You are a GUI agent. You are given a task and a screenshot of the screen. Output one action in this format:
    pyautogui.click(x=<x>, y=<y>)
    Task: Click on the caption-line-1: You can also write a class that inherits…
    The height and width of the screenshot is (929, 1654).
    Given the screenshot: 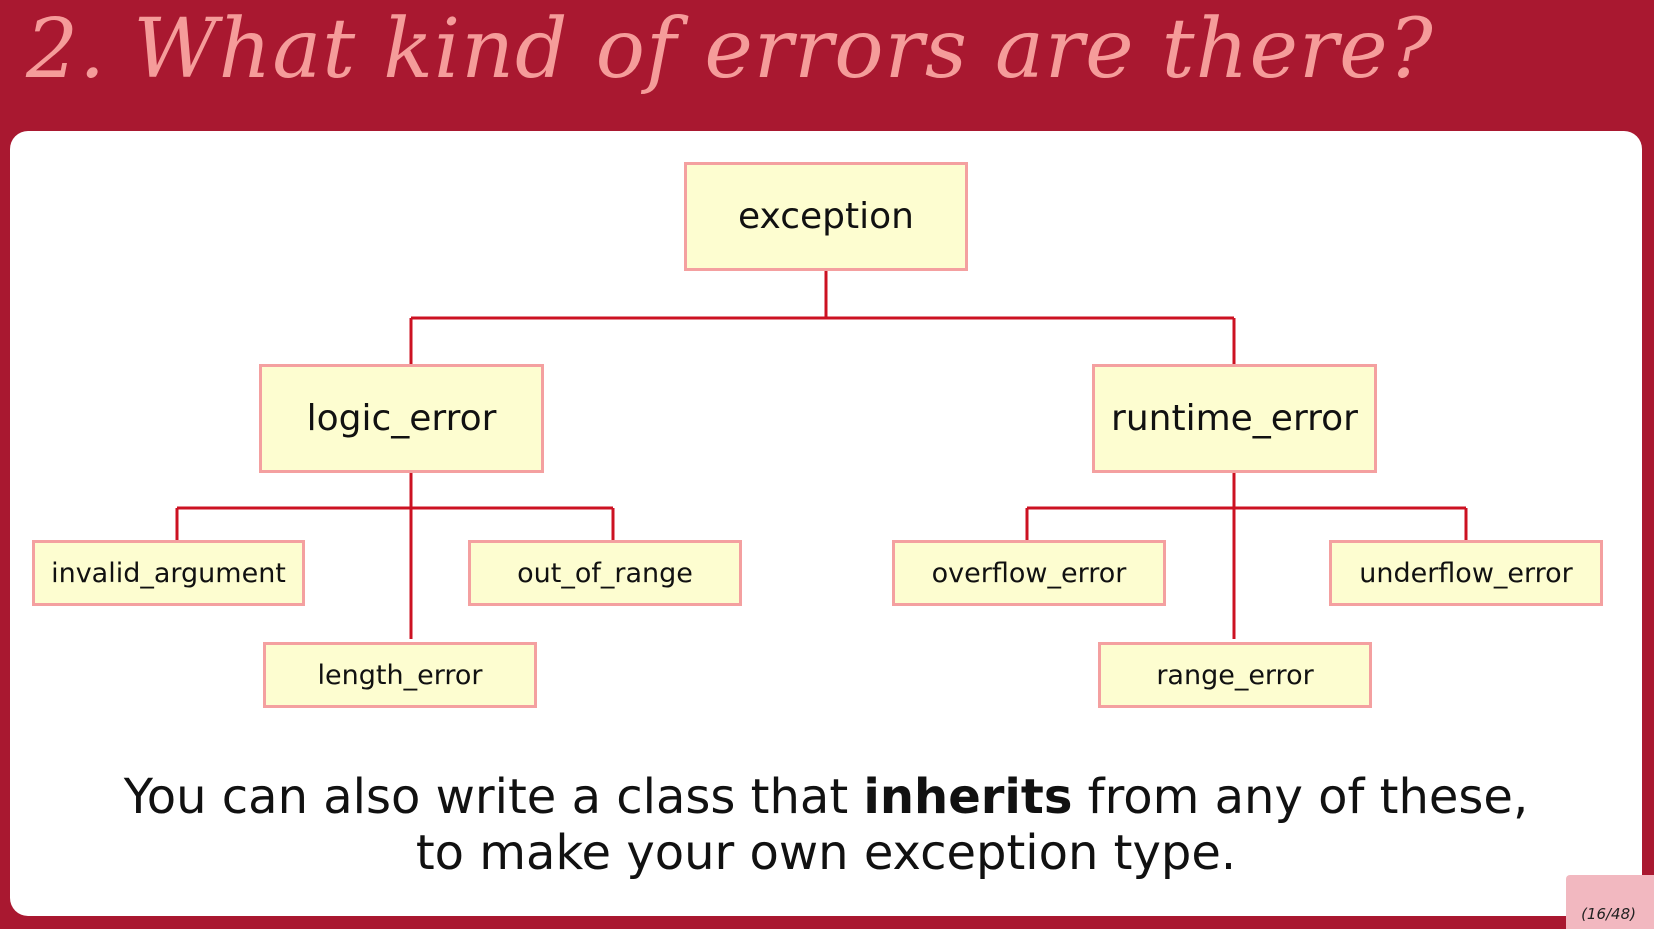 What is the action you would take?
    pyautogui.click(x=826, y=797)
    